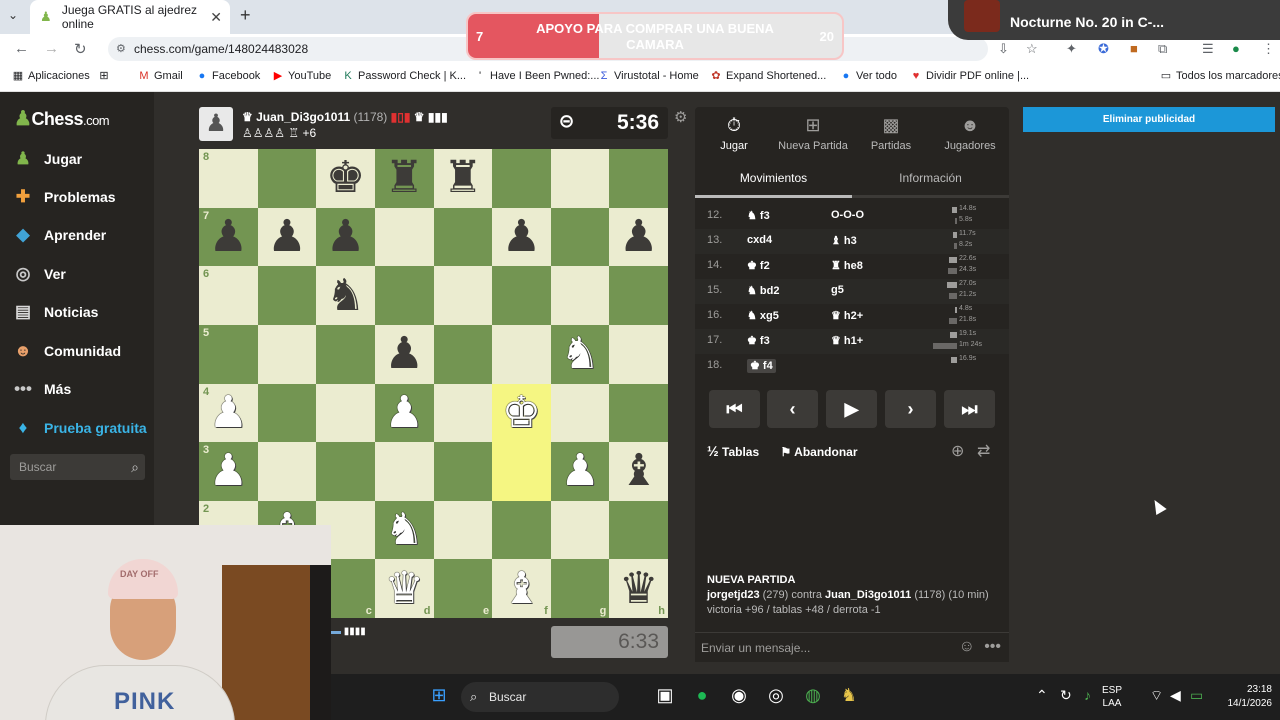  I want to click on square-b4, so click(287, 413).